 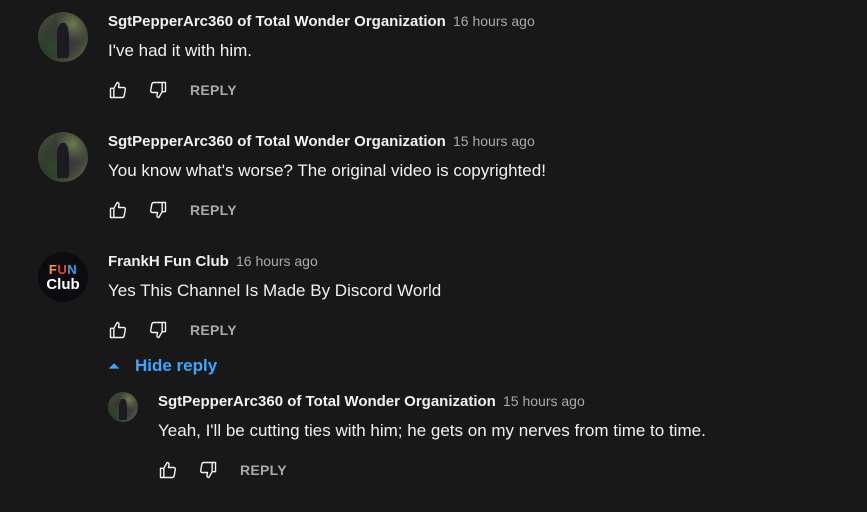 What do you see at coordinates (63, 284) in the screenshot?
I see `avatar-logo-club: Club` at bounding box center [63, 284].